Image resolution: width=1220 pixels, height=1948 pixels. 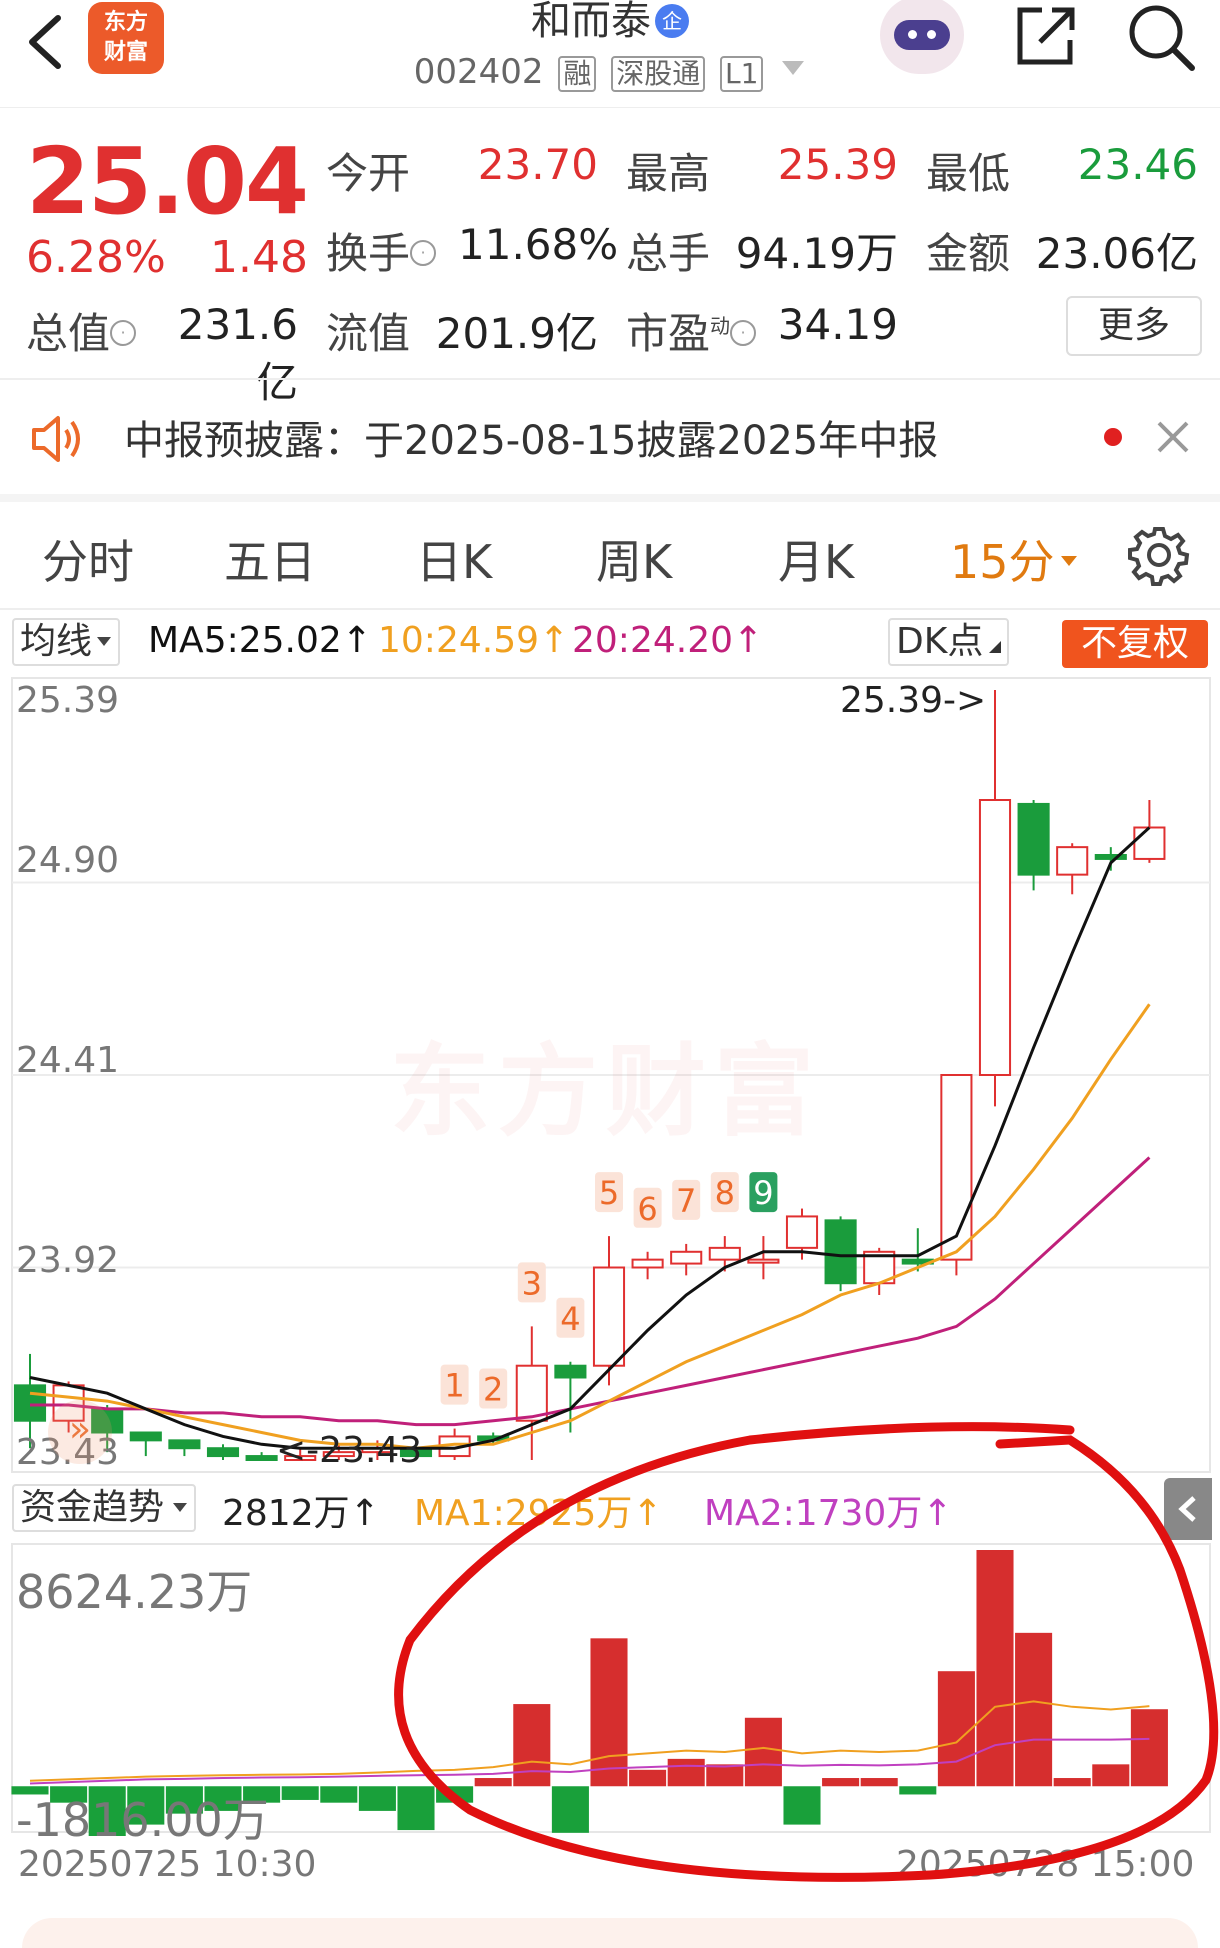 I want to click on price-axis-label: 24.90, so click(x=68, y=860).